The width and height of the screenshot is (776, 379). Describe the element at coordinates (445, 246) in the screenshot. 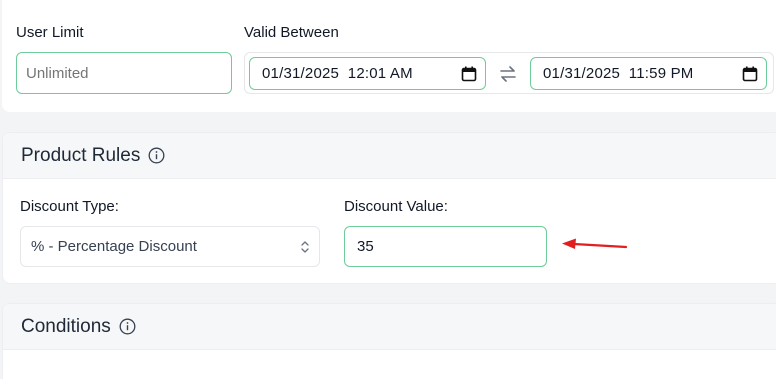

I see `discount-value-input: 35` at that location.